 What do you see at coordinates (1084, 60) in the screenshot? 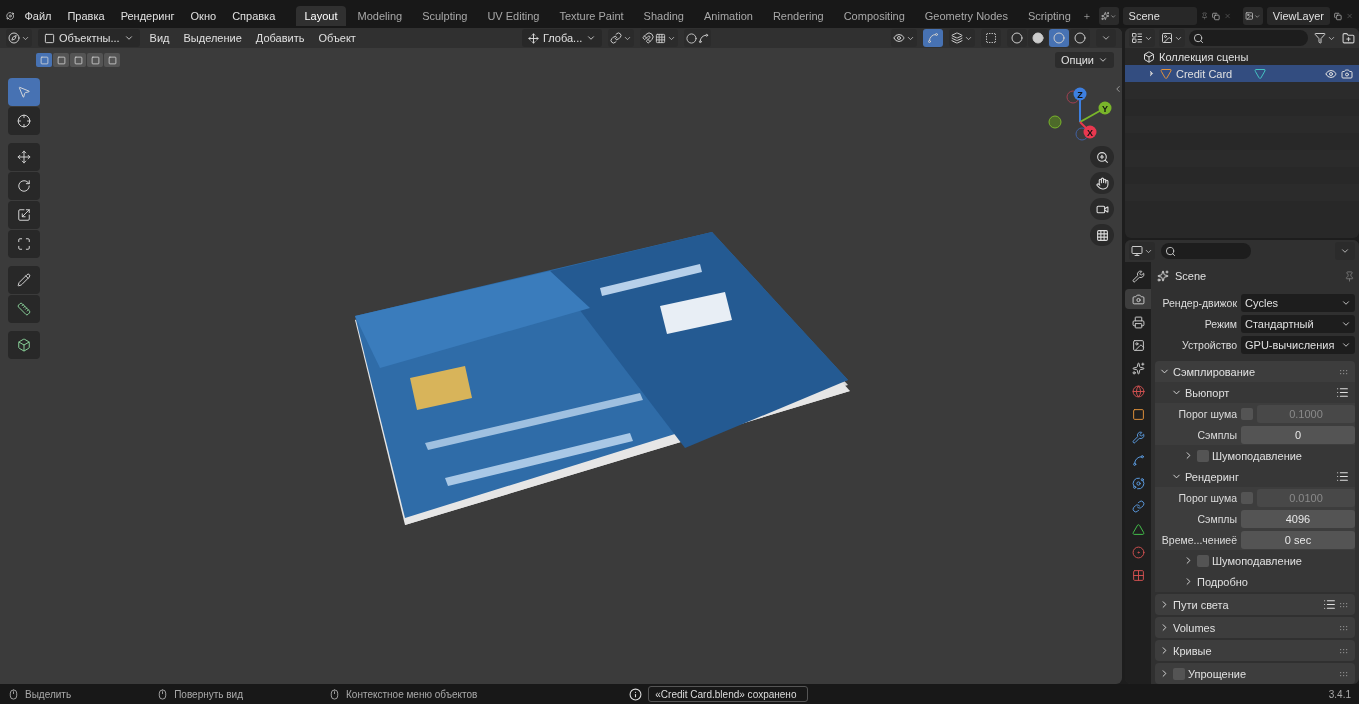
I see `options-button: Опции` at bounding box center [1084, 60].